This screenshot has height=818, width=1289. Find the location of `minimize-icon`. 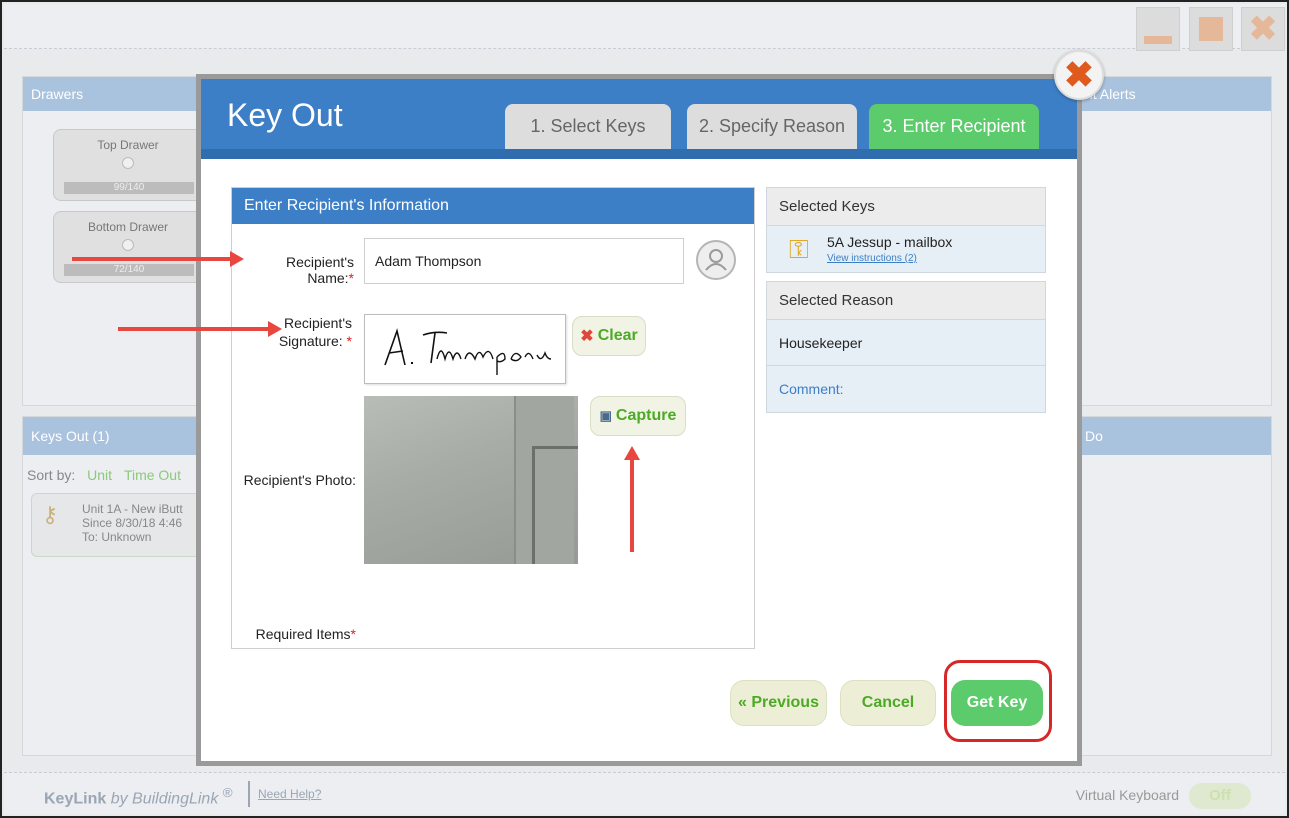

minimize-icon is located at coordinates (1158, 40).